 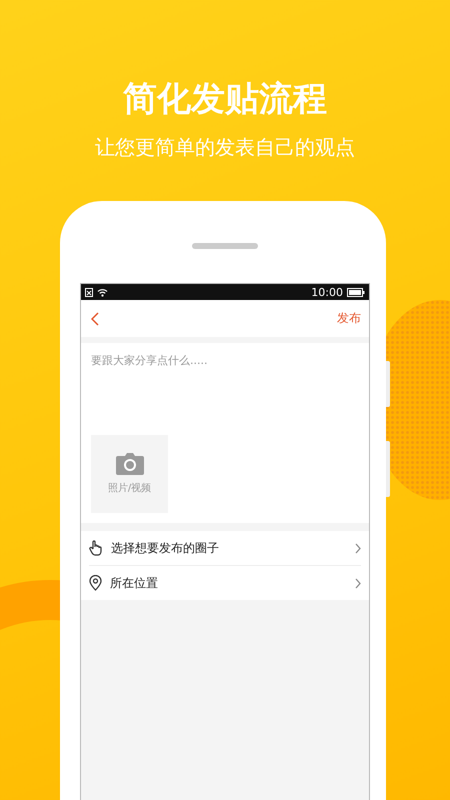 I want to click on location-pin-icon, so click(x=95, y=583).